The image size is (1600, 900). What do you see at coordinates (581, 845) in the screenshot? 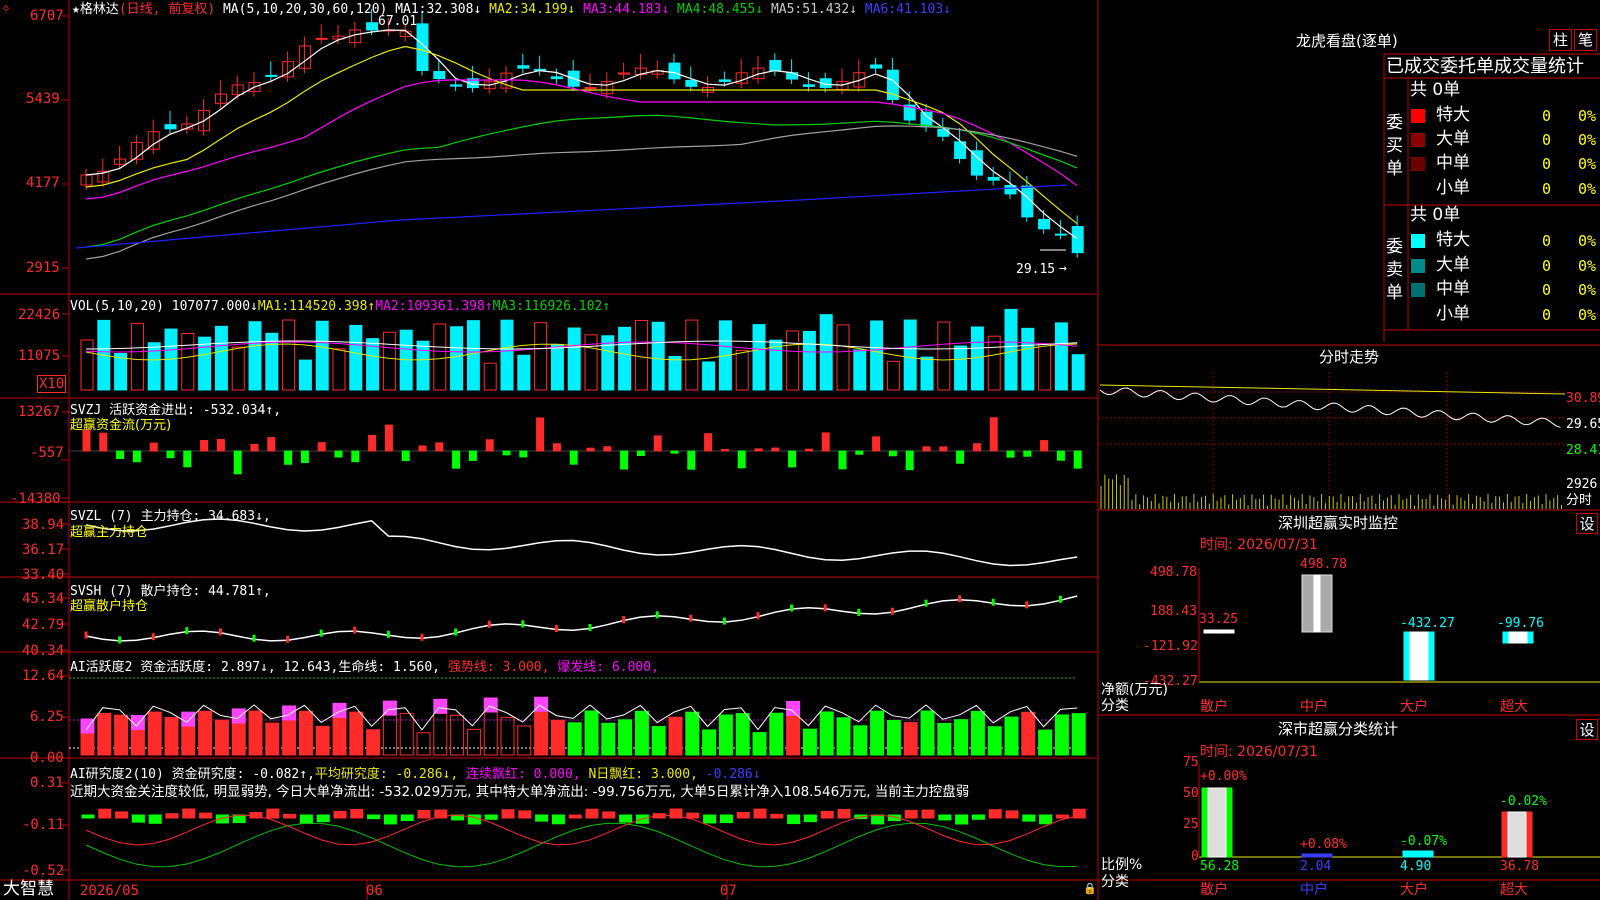
I see `research-line` at bounding box center [581, 845].